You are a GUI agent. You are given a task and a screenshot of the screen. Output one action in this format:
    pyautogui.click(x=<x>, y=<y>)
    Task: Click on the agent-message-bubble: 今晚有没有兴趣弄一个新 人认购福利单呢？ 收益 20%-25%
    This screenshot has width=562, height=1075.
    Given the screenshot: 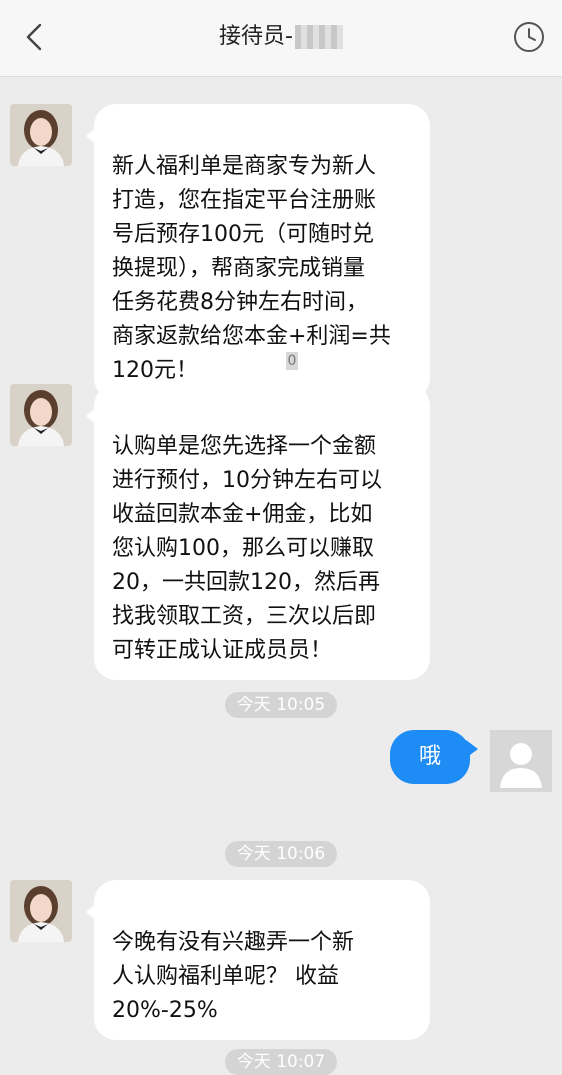 What is the action you would take?
    pyautogui.click(x=262, y=960)
    